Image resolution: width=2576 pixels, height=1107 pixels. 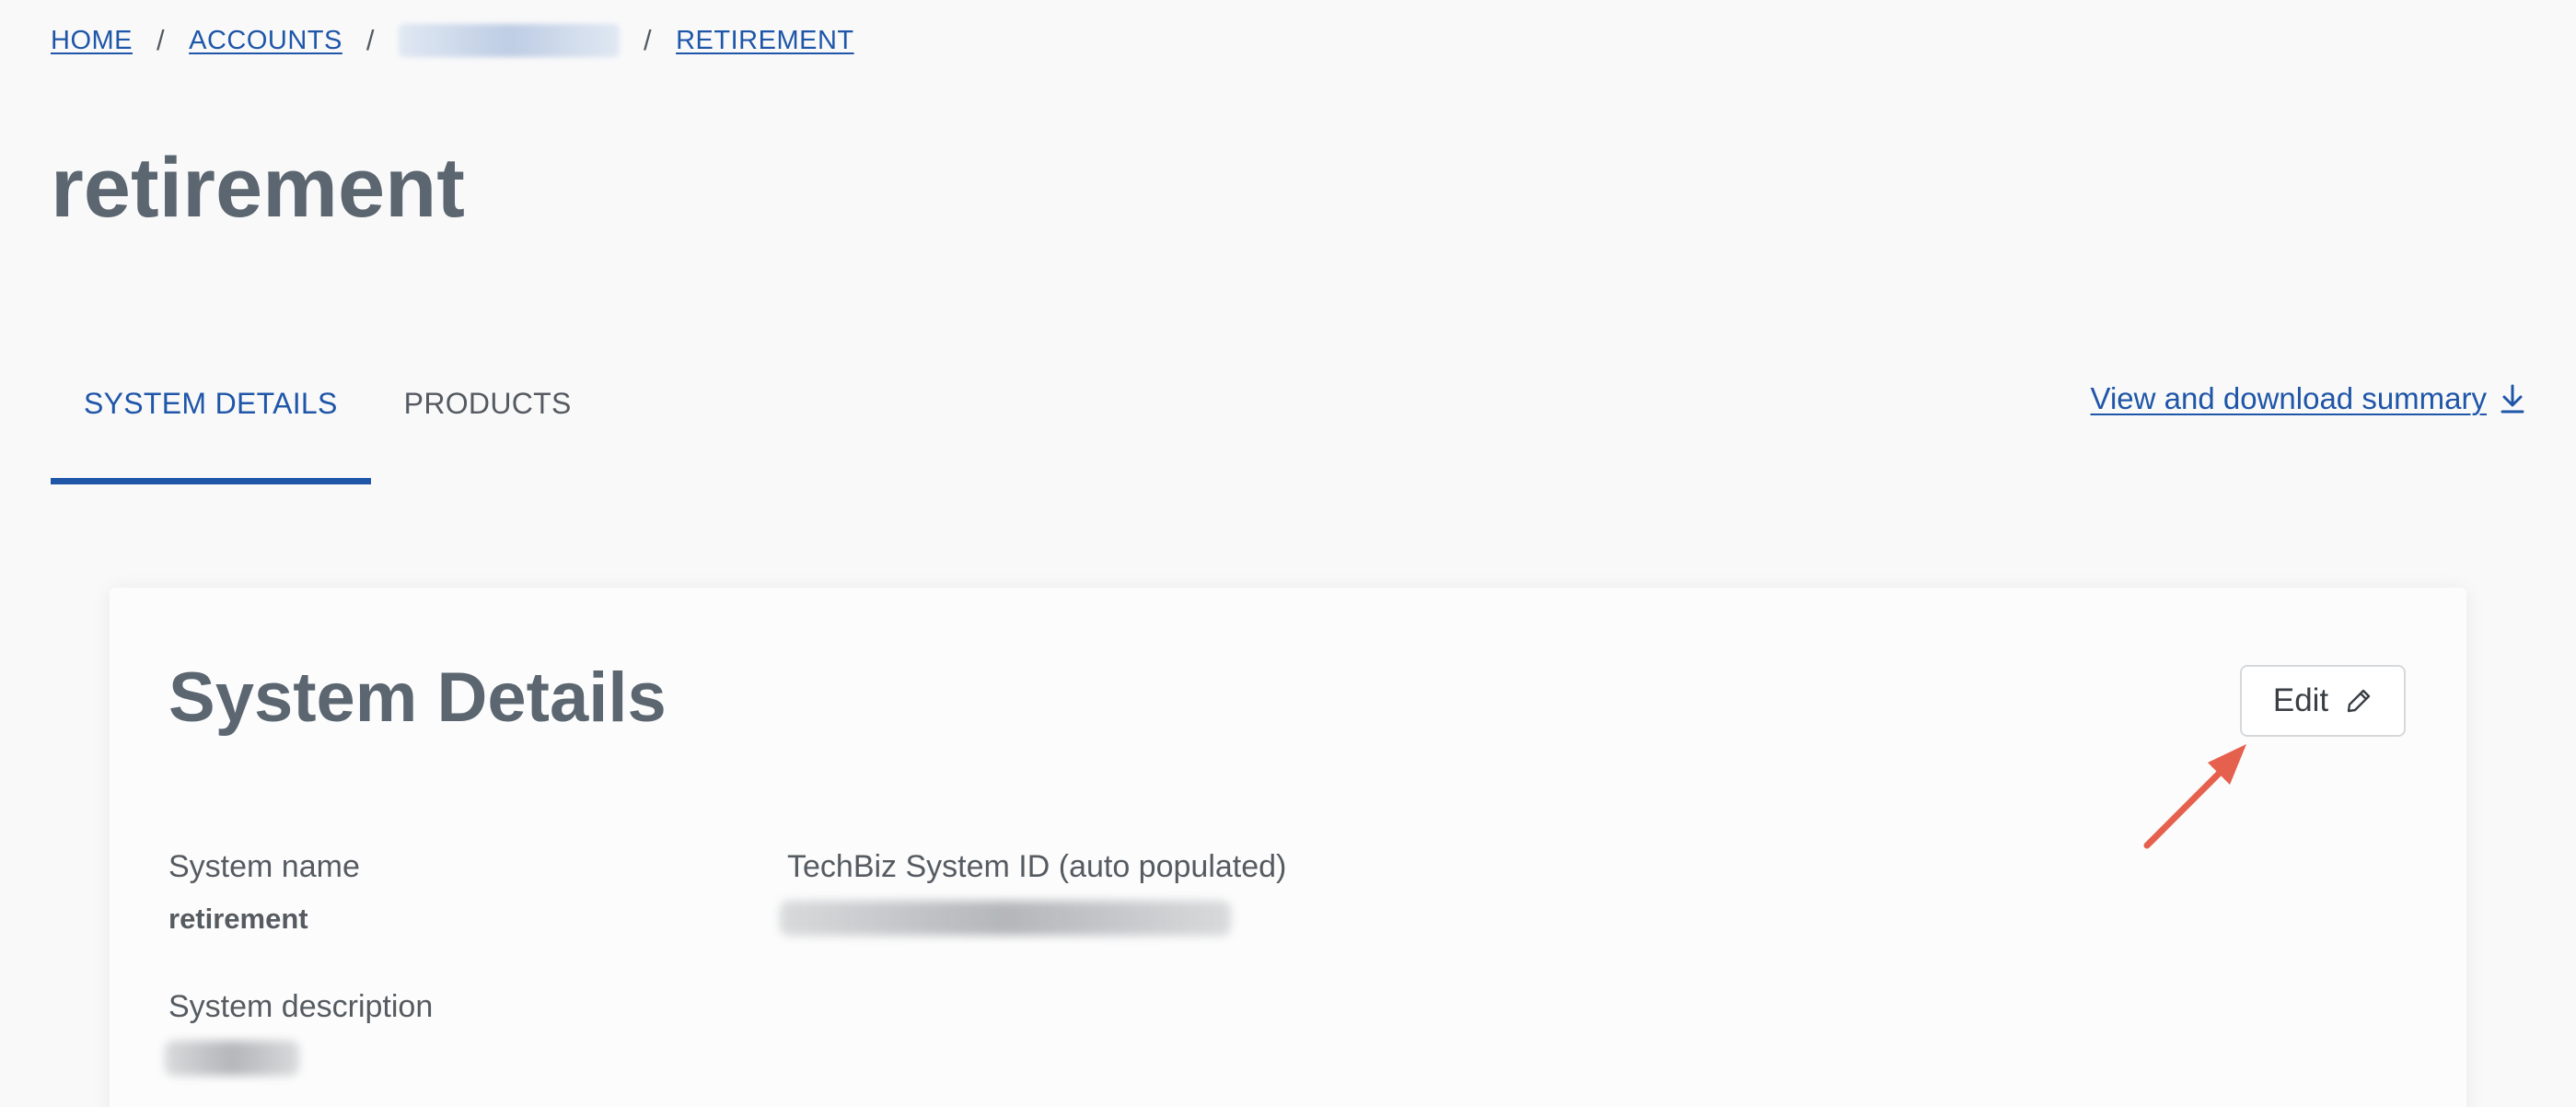 I want to click on breadcrumb-redacted-account-link, so click(x=509, y=40).